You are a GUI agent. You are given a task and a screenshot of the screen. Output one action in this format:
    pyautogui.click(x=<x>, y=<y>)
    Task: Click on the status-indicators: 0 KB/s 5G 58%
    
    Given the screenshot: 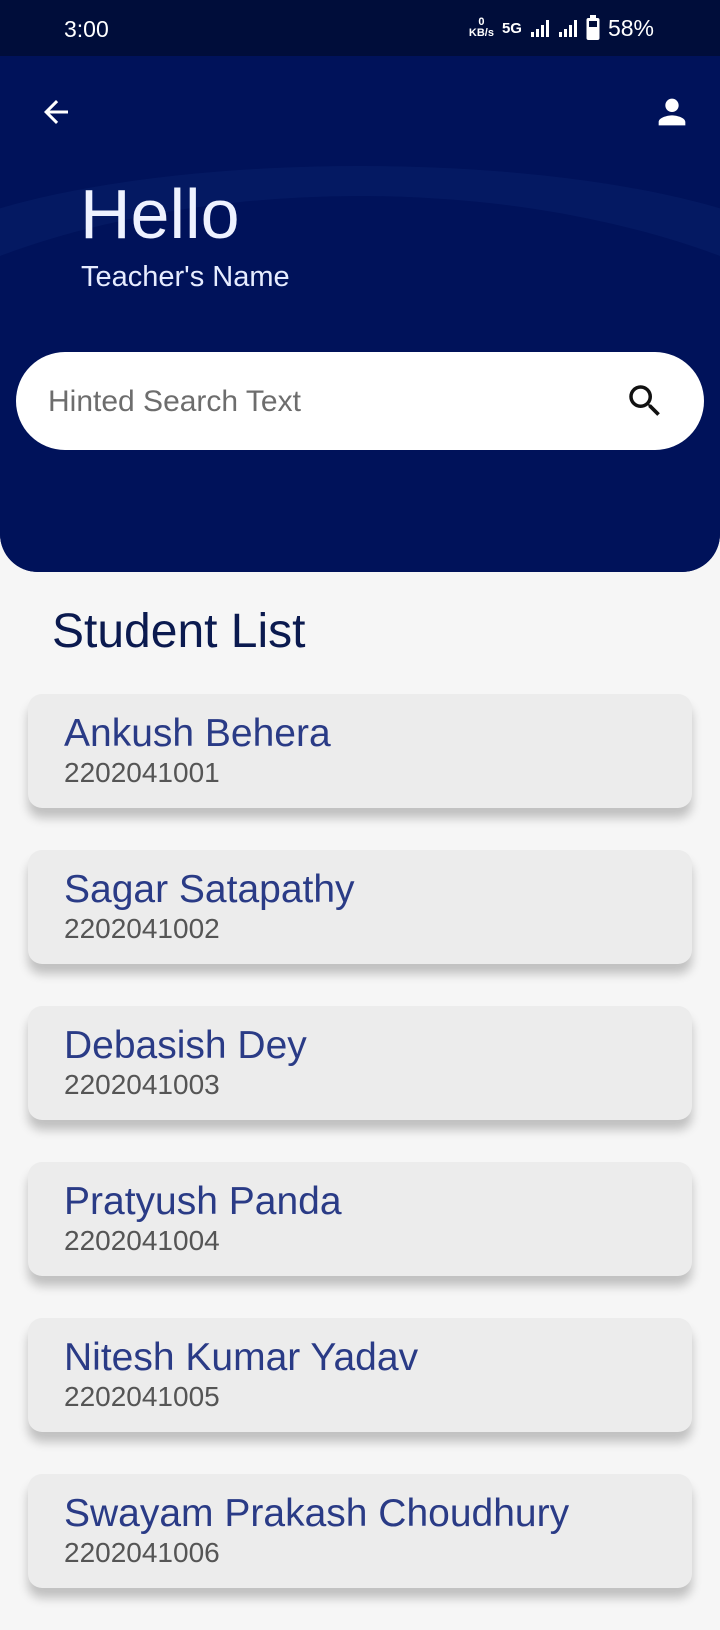 What is the action you would take?
    pyautogui.click(x=561, y=28)
    